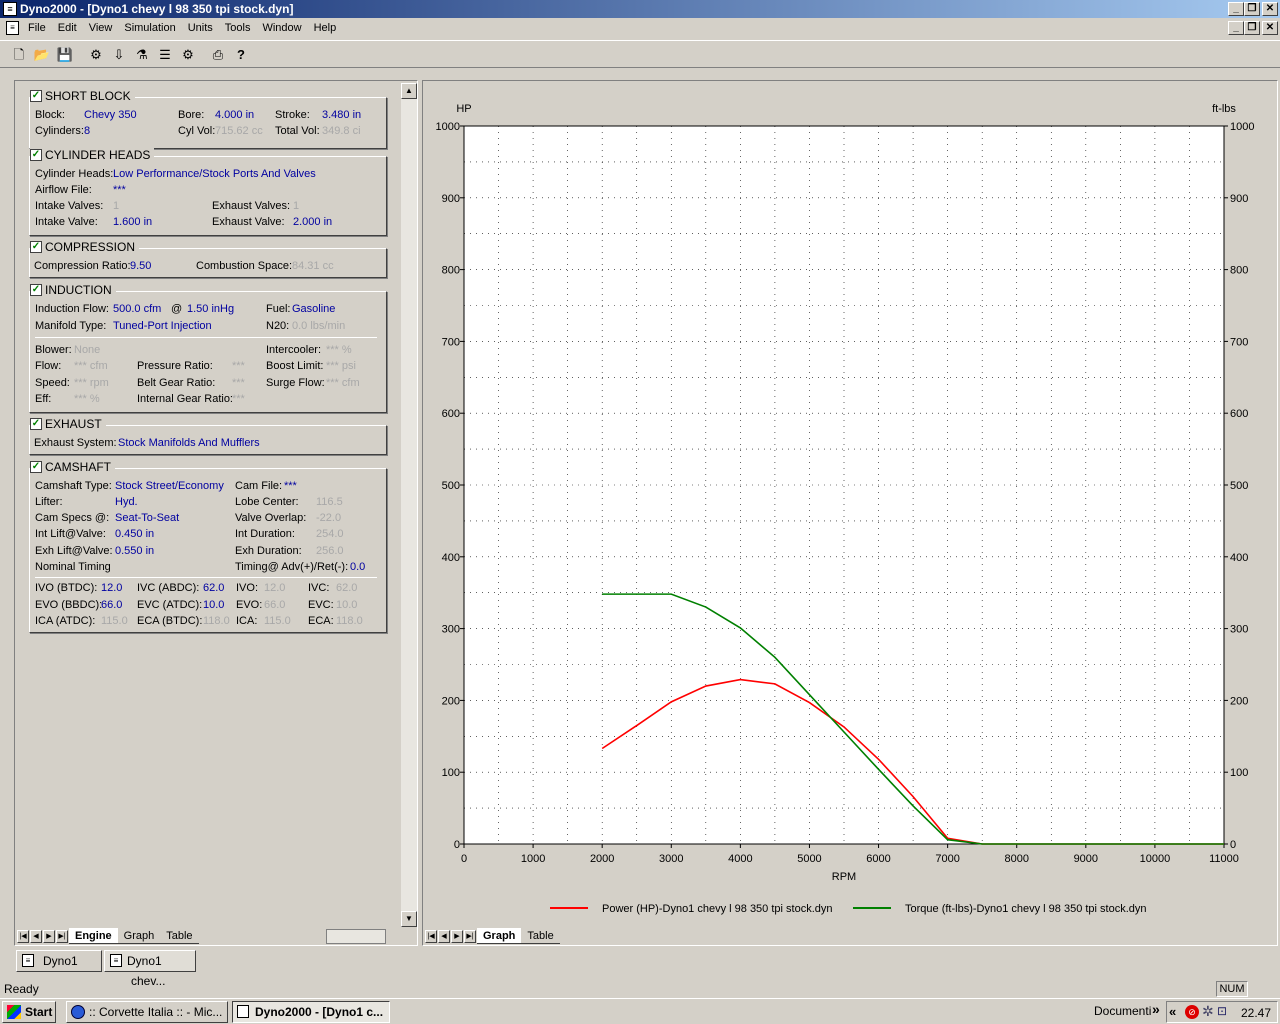 The height and width of the screenshot is (1024, 1280). Describe the element at coordinates (444, 936) in the screenshot. I see `graph-prev-tab-button: ◀` at that location.